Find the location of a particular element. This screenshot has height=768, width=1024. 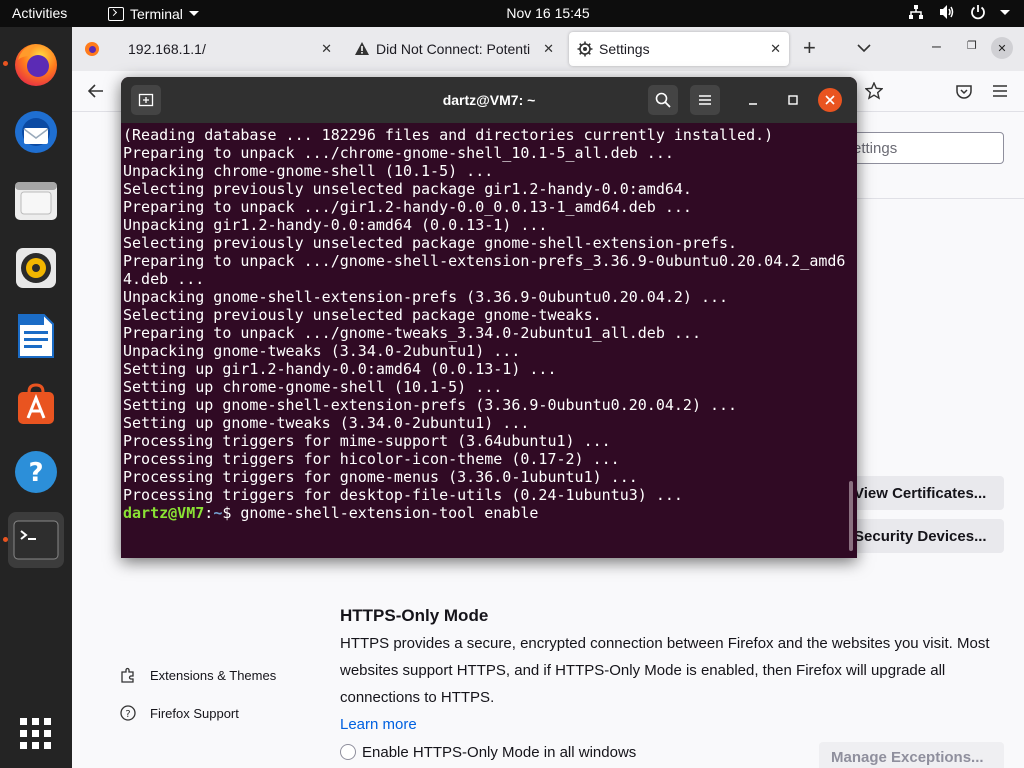

folder-icon is located at coordinates (36, 201).